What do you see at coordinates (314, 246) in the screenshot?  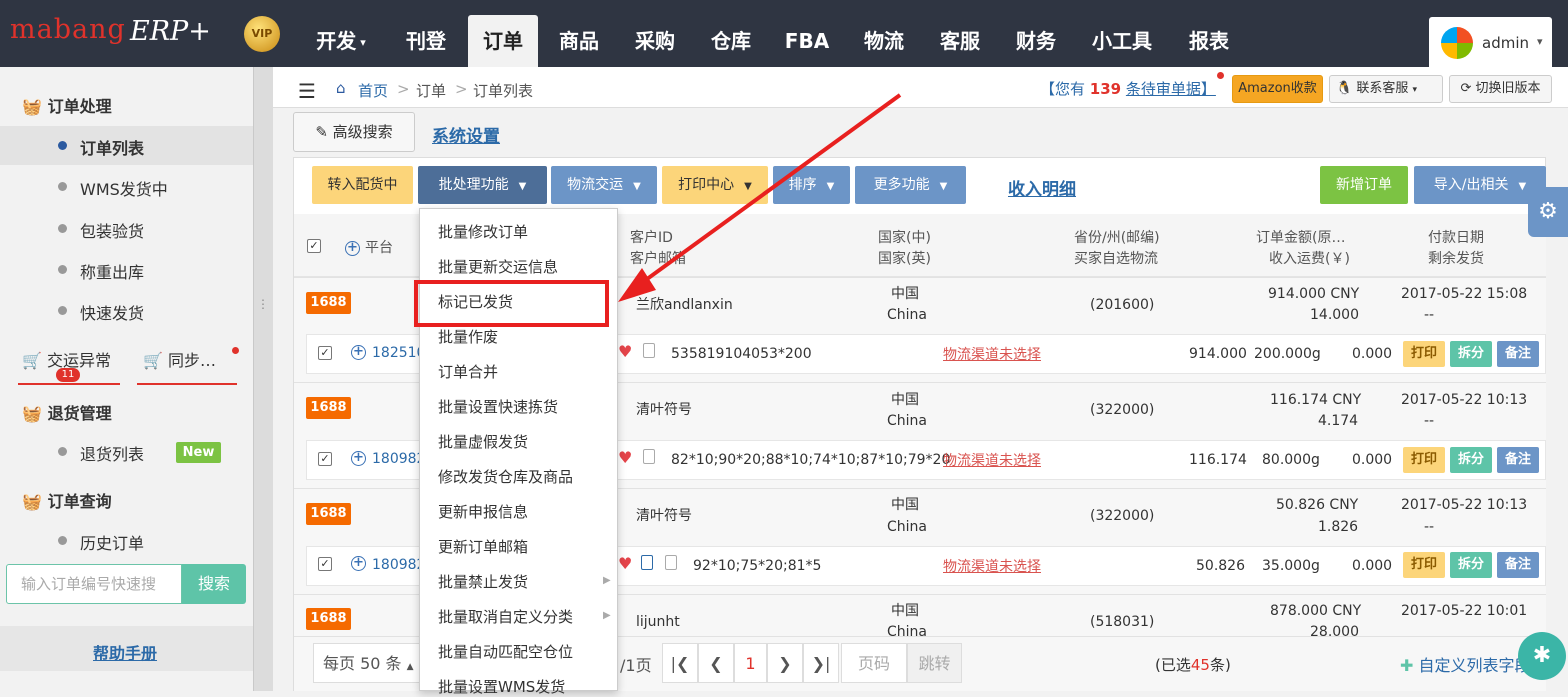 I see `select-all-checkbox: ✓` at bounding box center [314, 246].